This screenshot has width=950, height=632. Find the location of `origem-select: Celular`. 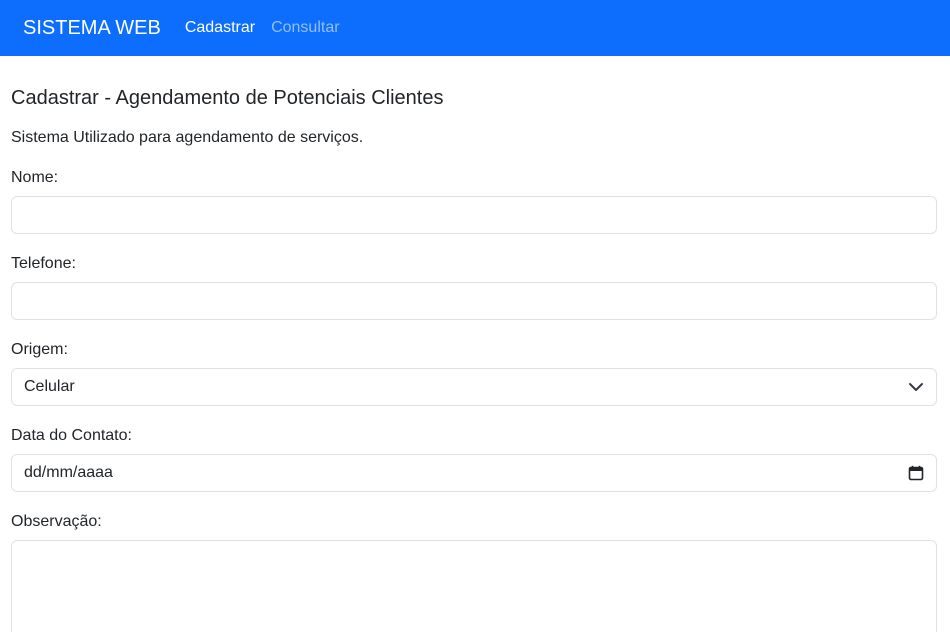

origem-select: Celular is located at coordinates (474, 387).